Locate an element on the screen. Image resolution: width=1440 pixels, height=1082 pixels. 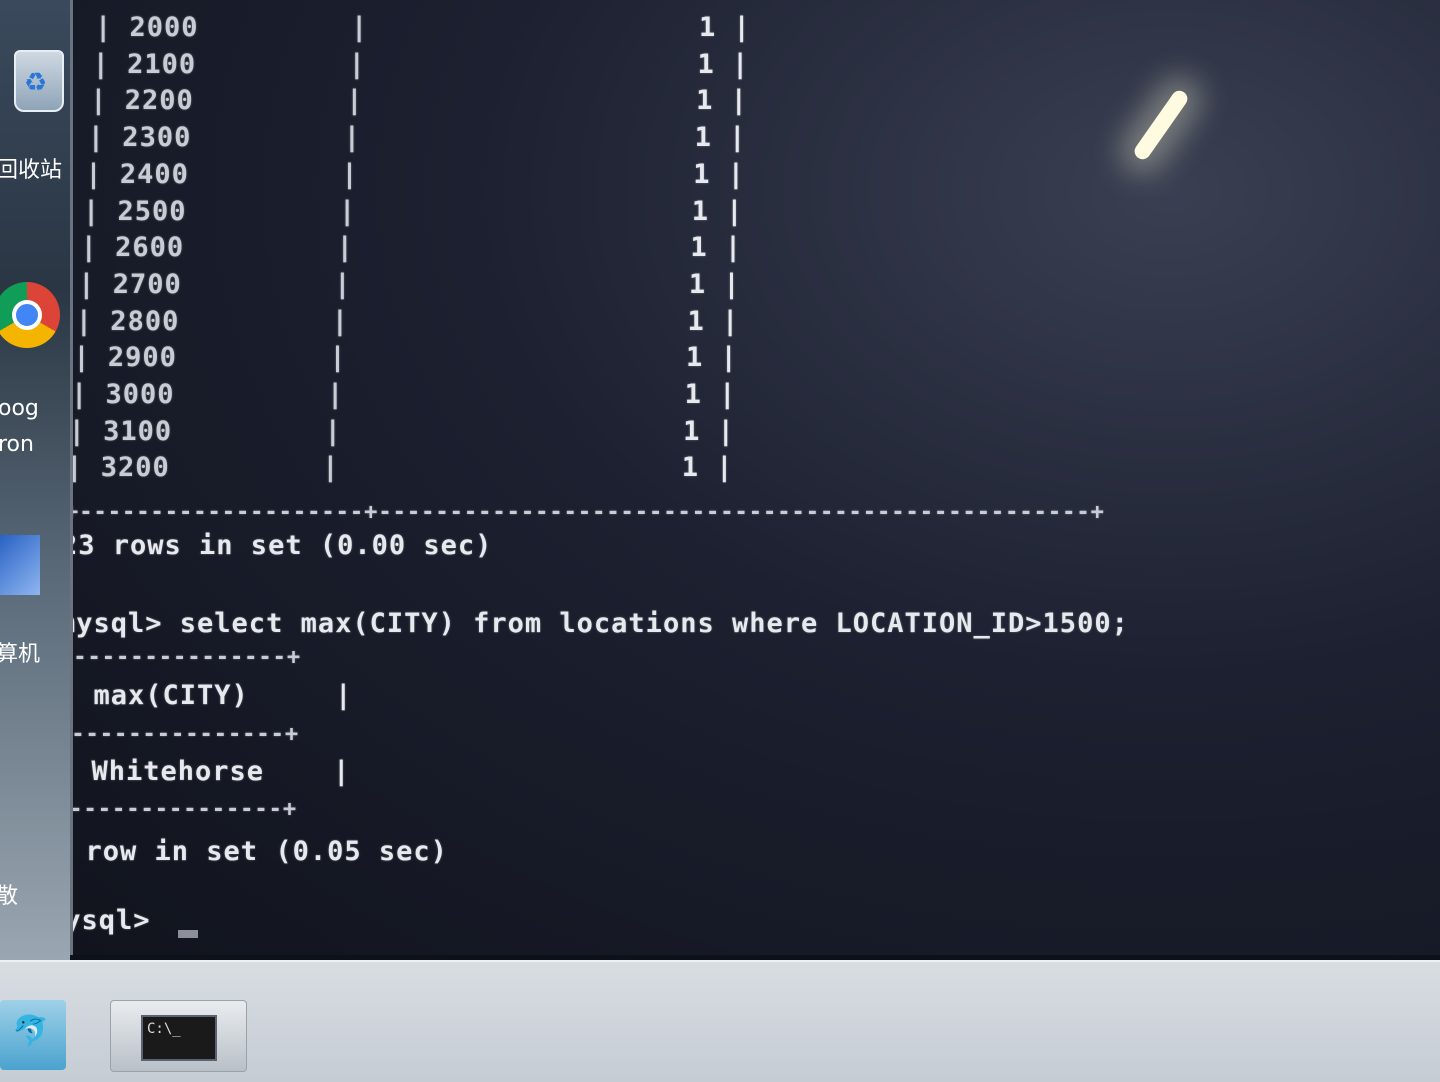
table-row-id: | 2600 is located at coordinates (132, 248).